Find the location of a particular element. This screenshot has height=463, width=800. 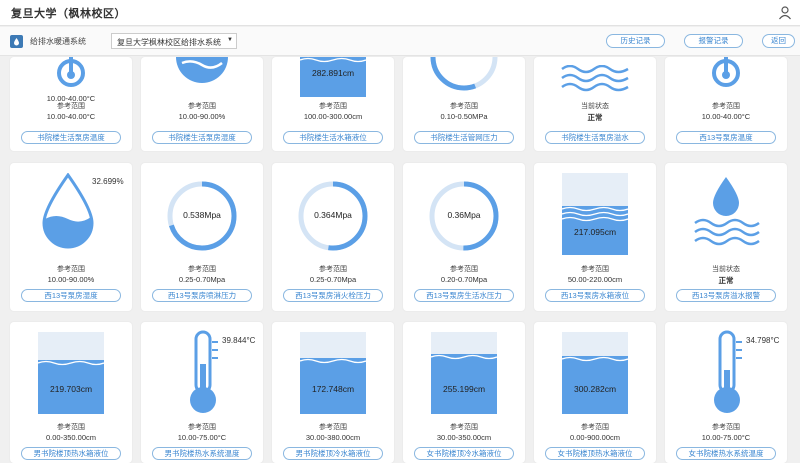

range-value: 0.10-0.50MPa is located at coordinates (464, 116).